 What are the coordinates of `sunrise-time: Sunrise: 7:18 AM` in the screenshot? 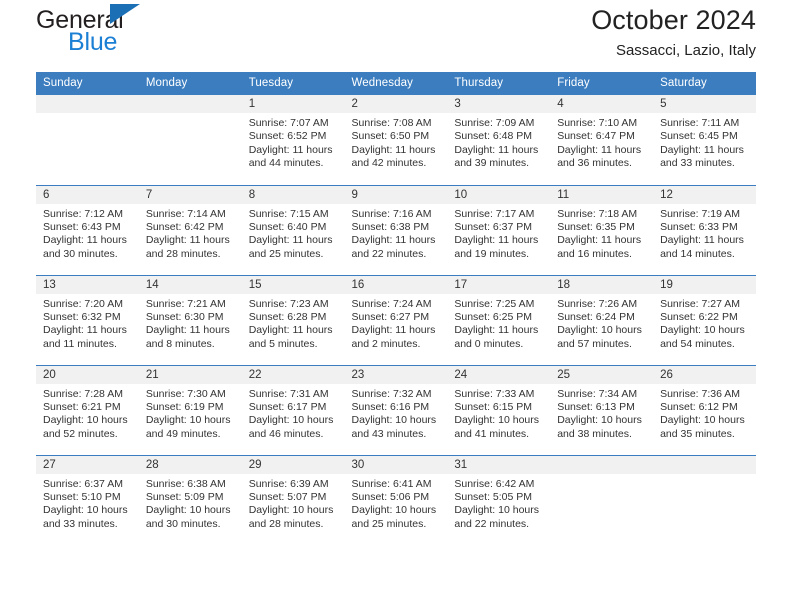 It's located at (597, 213).